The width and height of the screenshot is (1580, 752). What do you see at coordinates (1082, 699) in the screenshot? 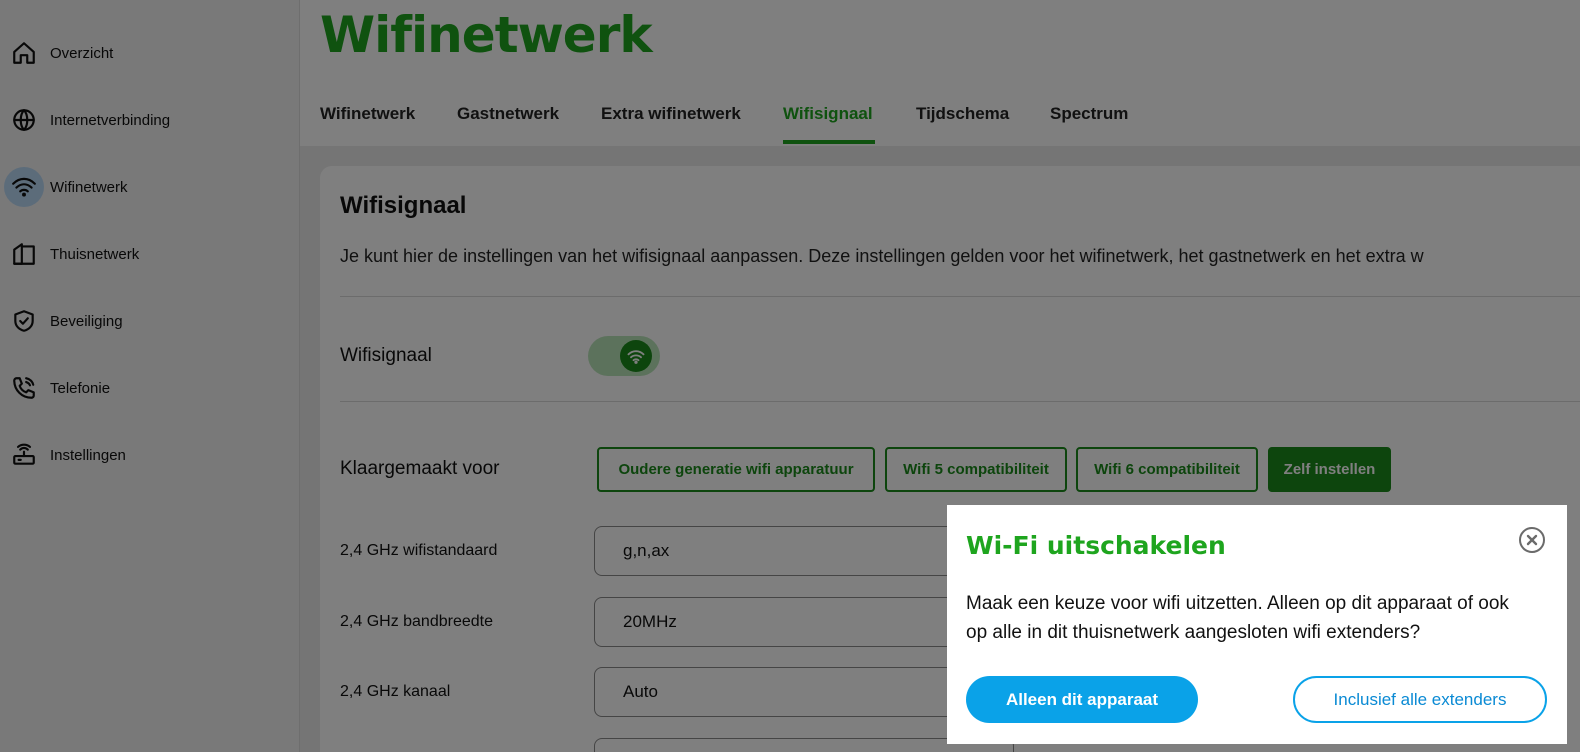
I see `alleen-dit-apparaat-button: Alleen dit apparaat` at bounding box center [1082, 699].